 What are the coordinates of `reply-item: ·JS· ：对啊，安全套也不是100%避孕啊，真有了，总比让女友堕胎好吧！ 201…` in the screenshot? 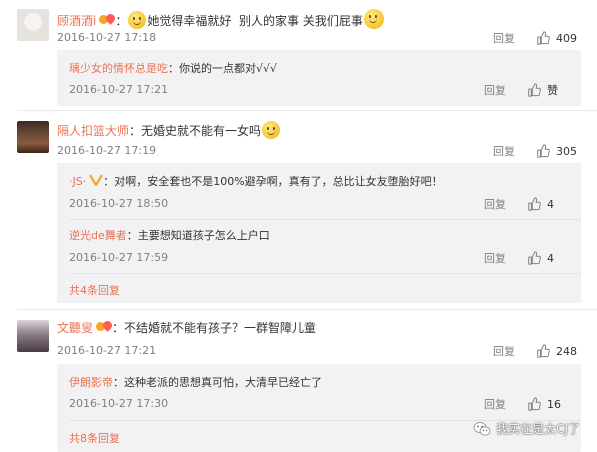 It's located at (325, 189).